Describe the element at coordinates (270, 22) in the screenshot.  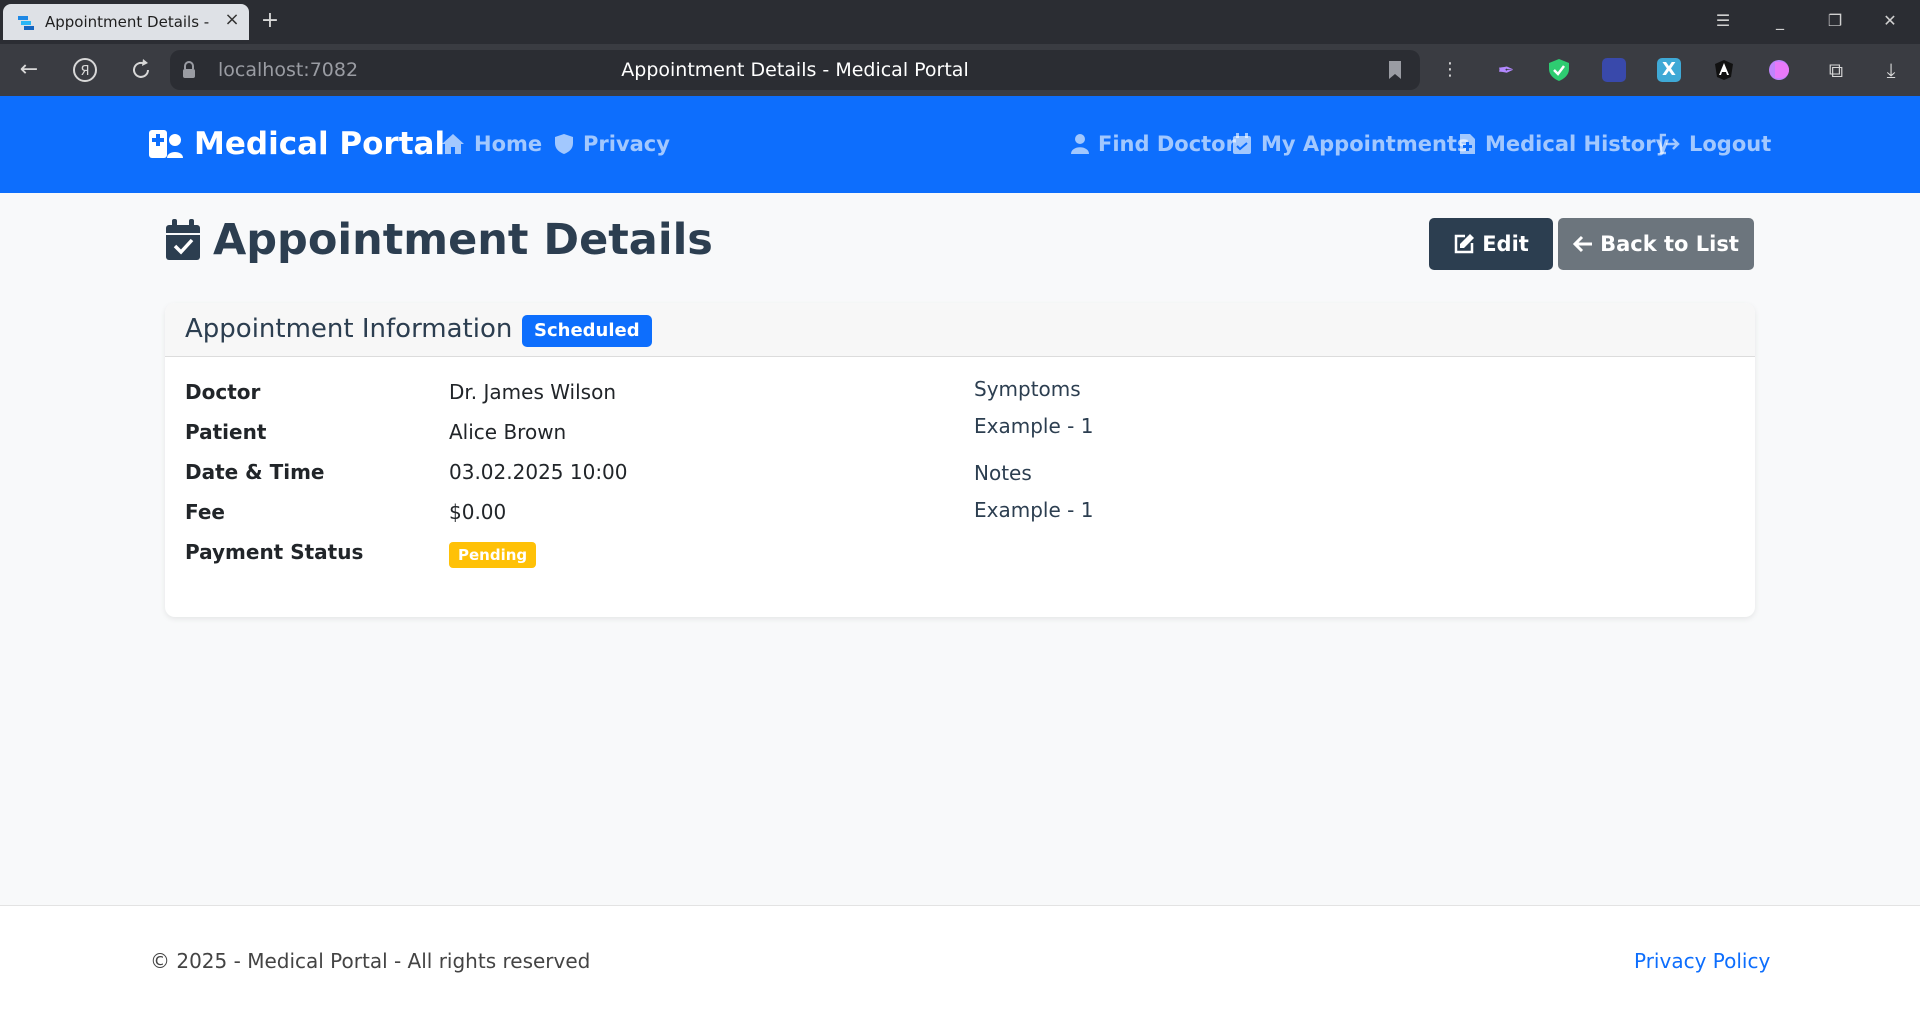
I see `new-tab-icon: +` at that location.